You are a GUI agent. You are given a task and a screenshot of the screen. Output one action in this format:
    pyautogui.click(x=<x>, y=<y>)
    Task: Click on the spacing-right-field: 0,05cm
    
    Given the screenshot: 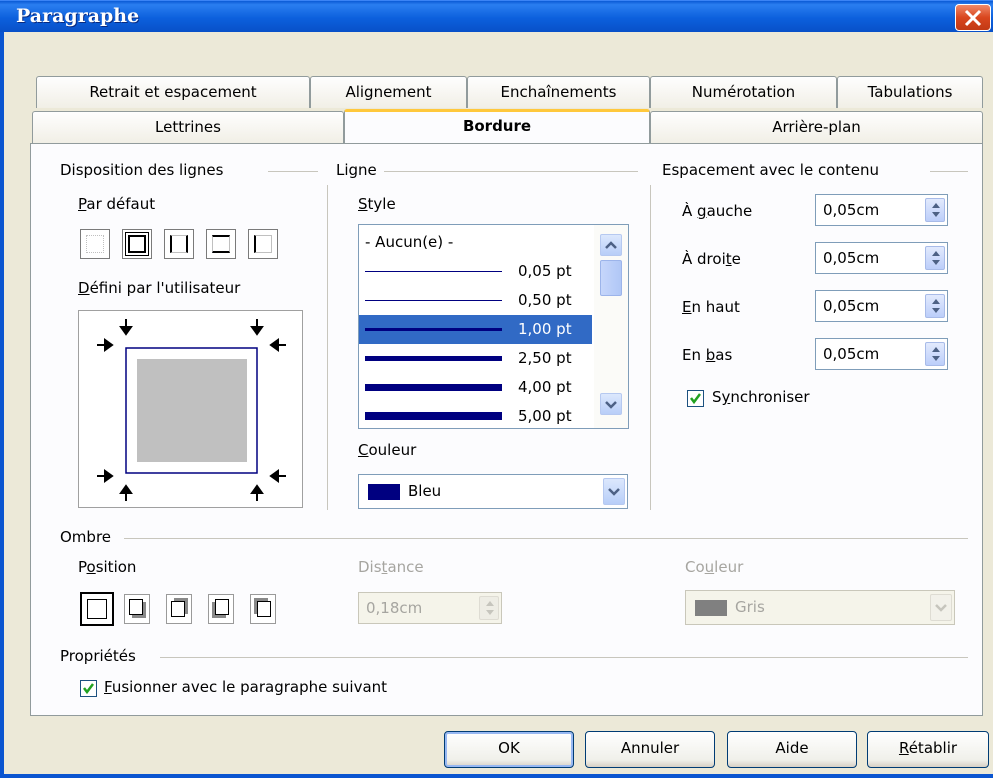 What is the action you would take?
    pyautogui.click(x=881, y=258)
    